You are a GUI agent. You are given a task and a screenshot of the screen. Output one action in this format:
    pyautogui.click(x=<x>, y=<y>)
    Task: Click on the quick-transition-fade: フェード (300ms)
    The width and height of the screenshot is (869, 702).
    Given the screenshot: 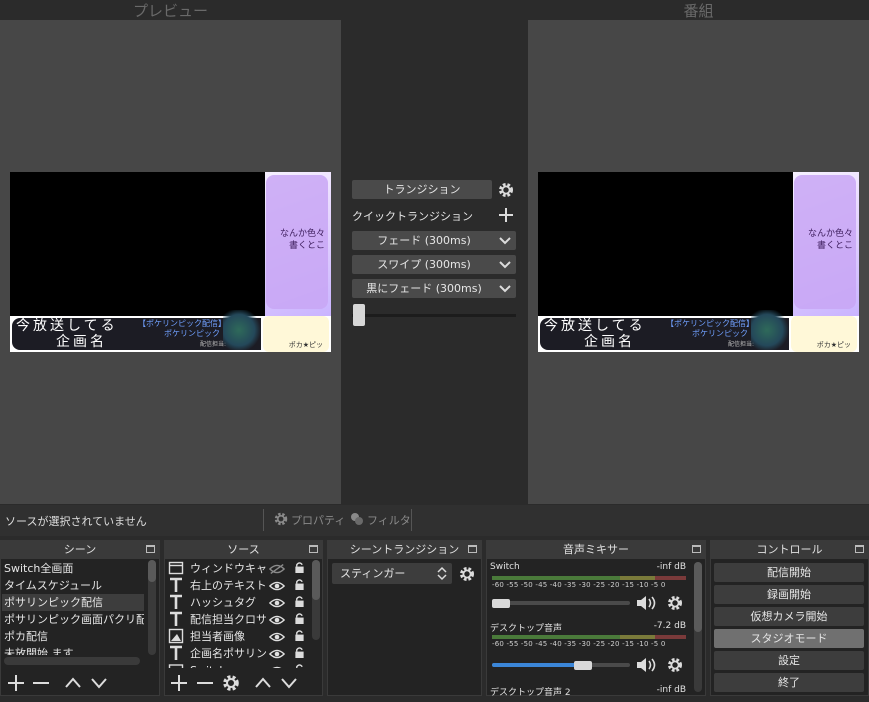 What is the action you would take?
    pyautogui.click(x=434, y=240)
    